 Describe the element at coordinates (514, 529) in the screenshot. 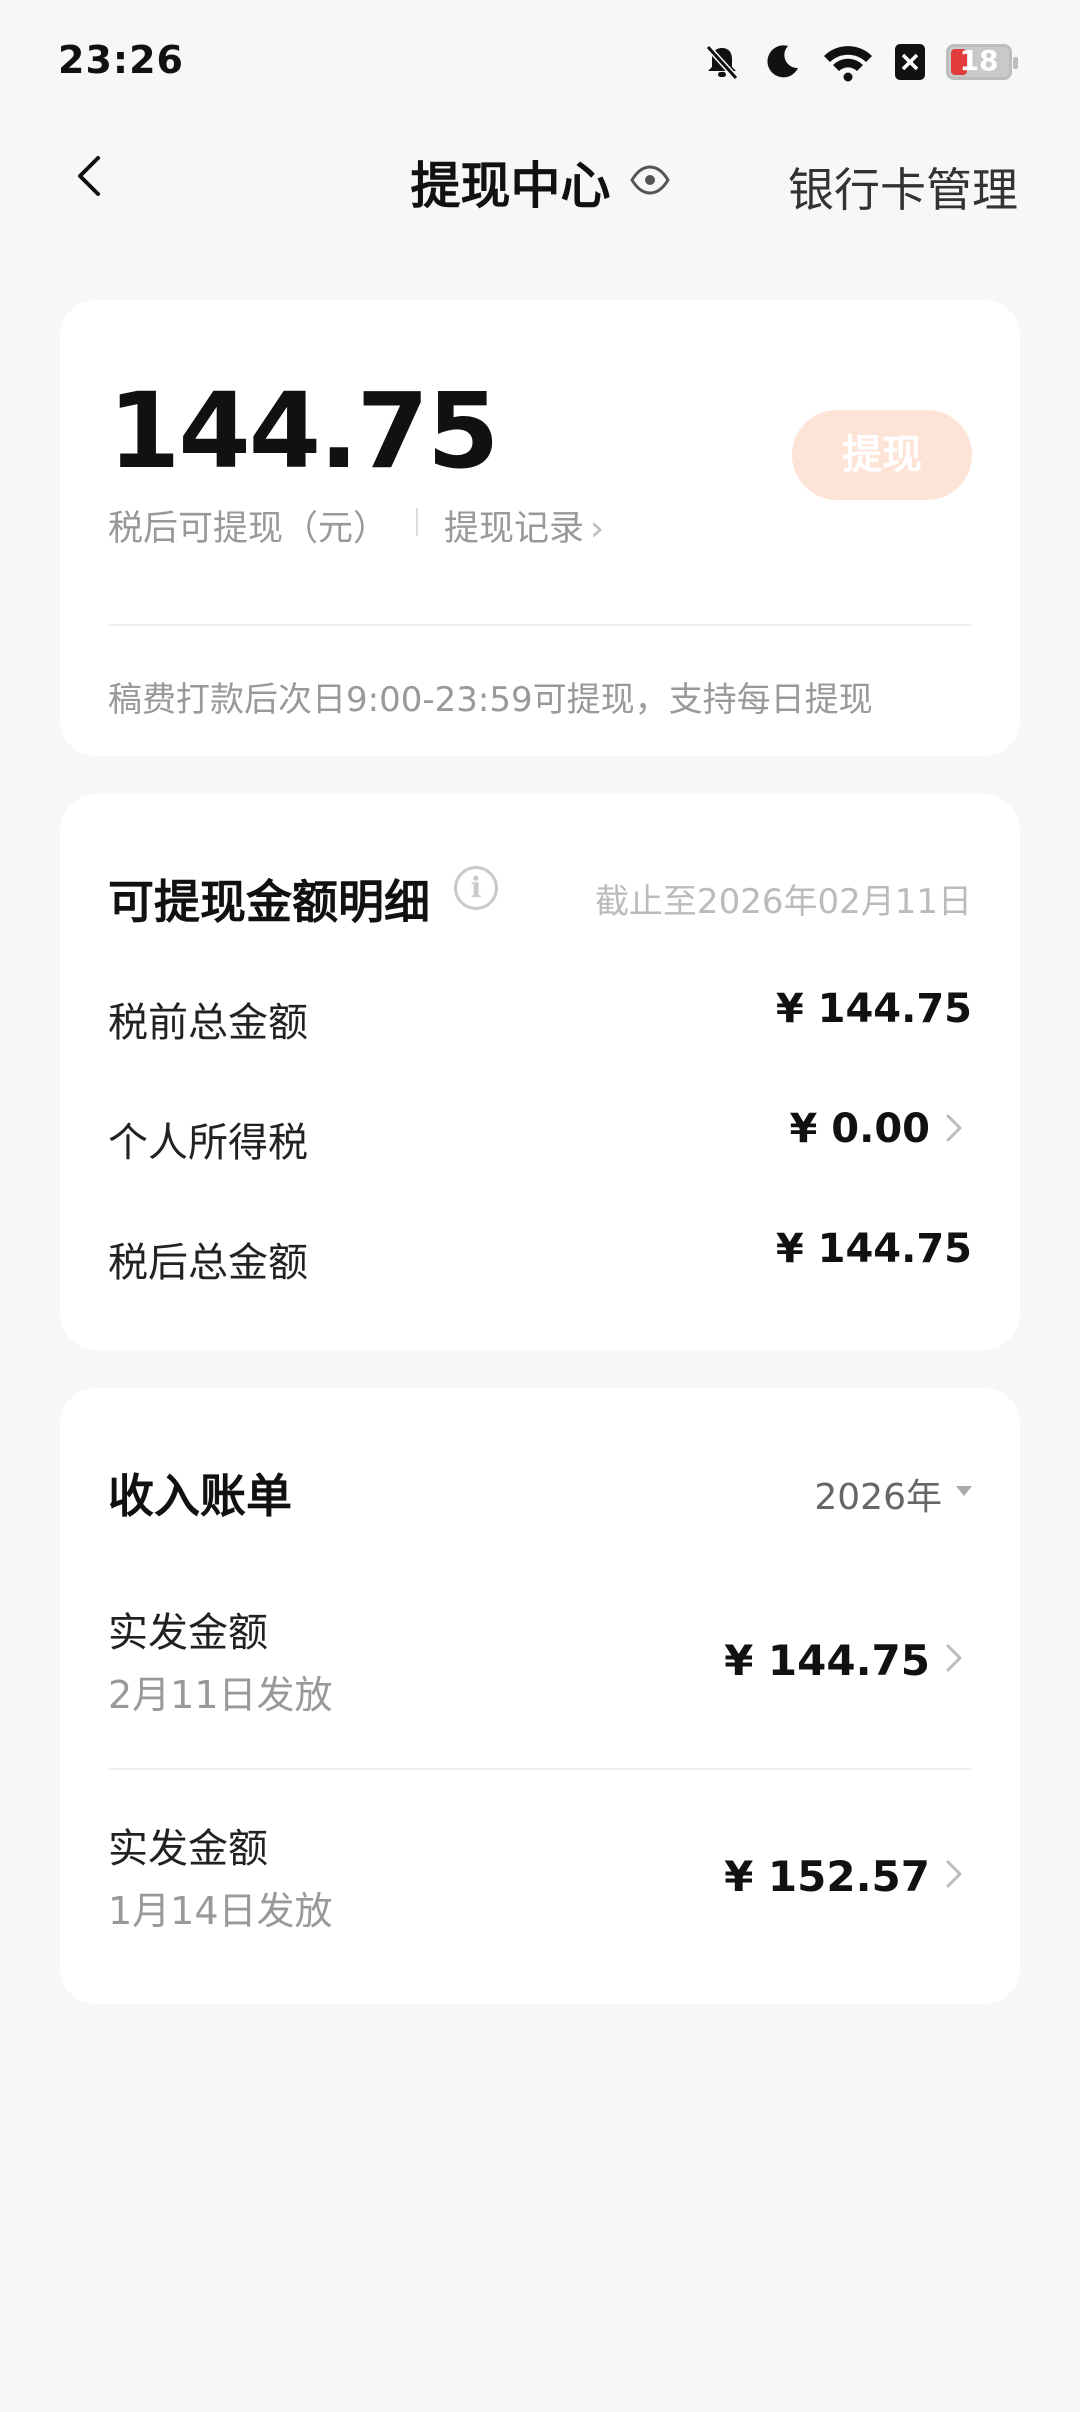

I see `withdraw-record-label: 提现记录` at that location.